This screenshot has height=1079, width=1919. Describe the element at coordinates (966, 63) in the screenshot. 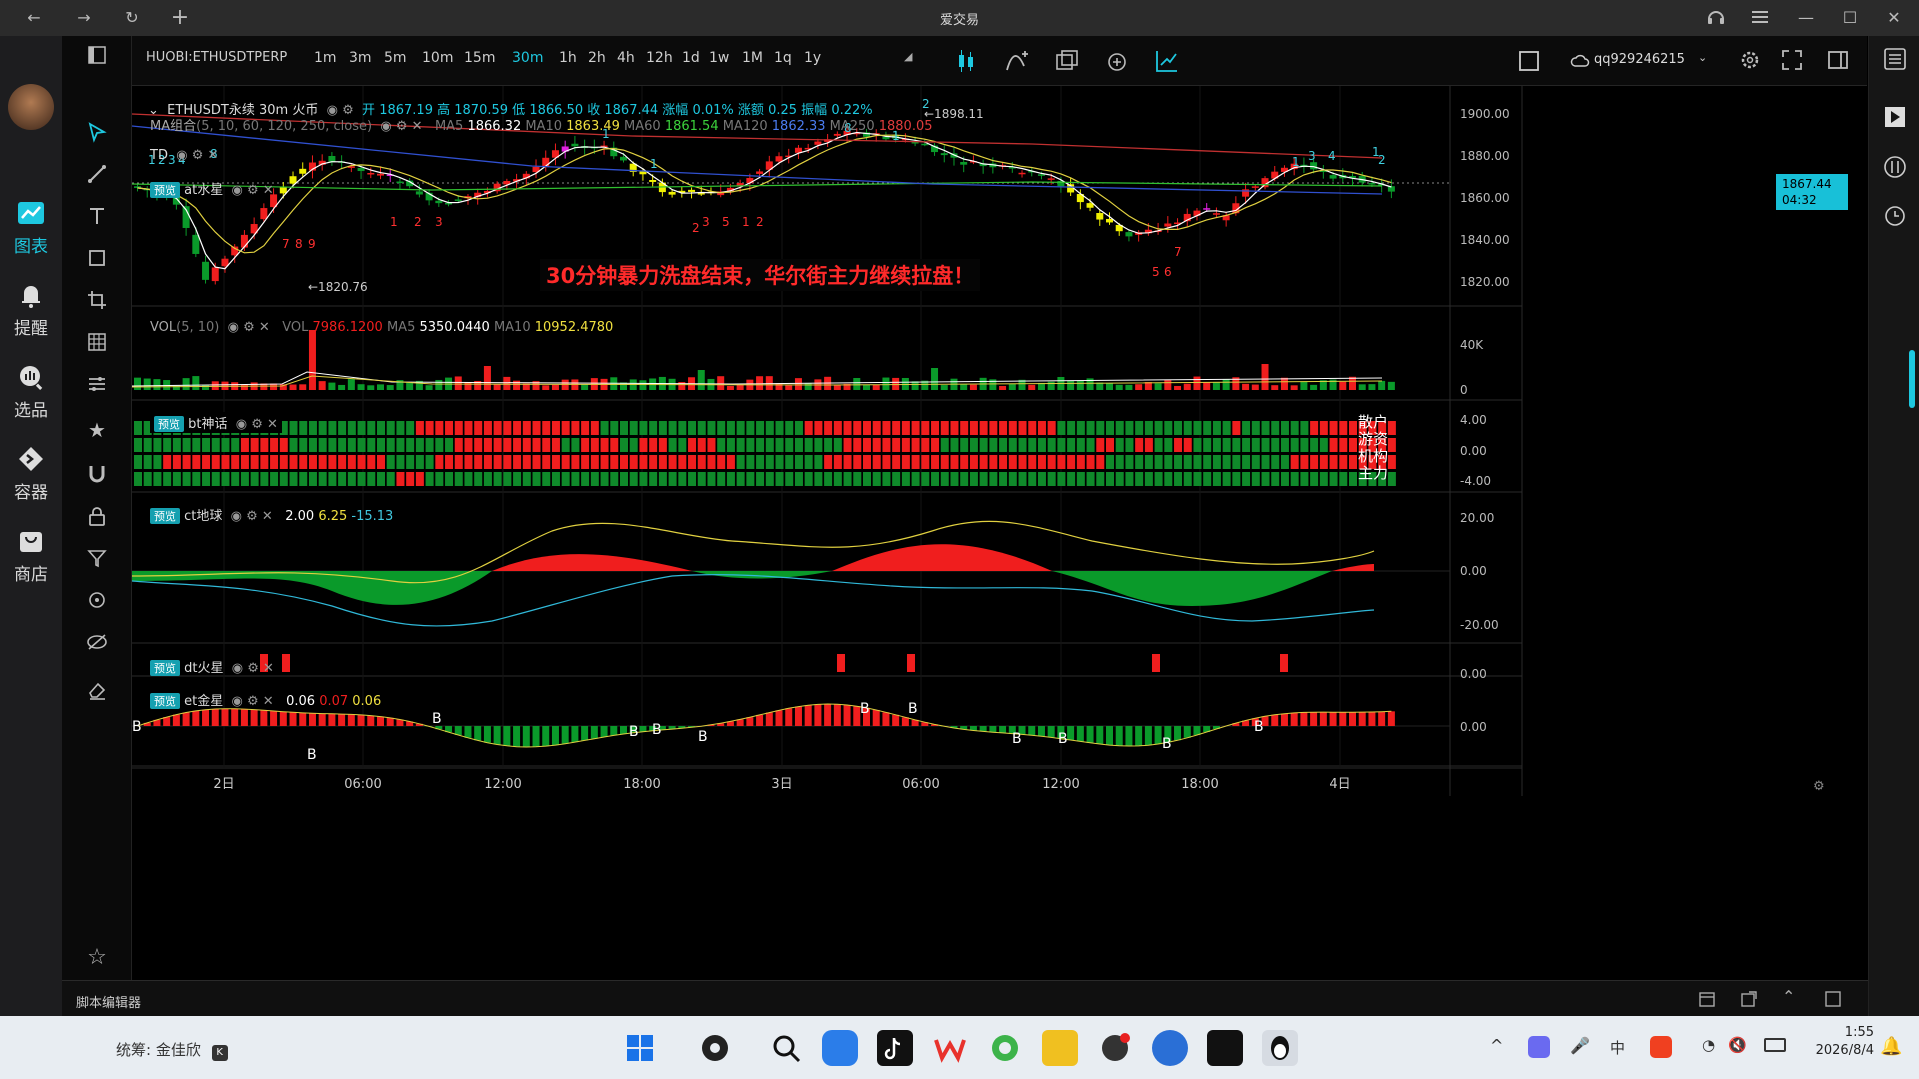

I see `candle-type-icon` at that location.